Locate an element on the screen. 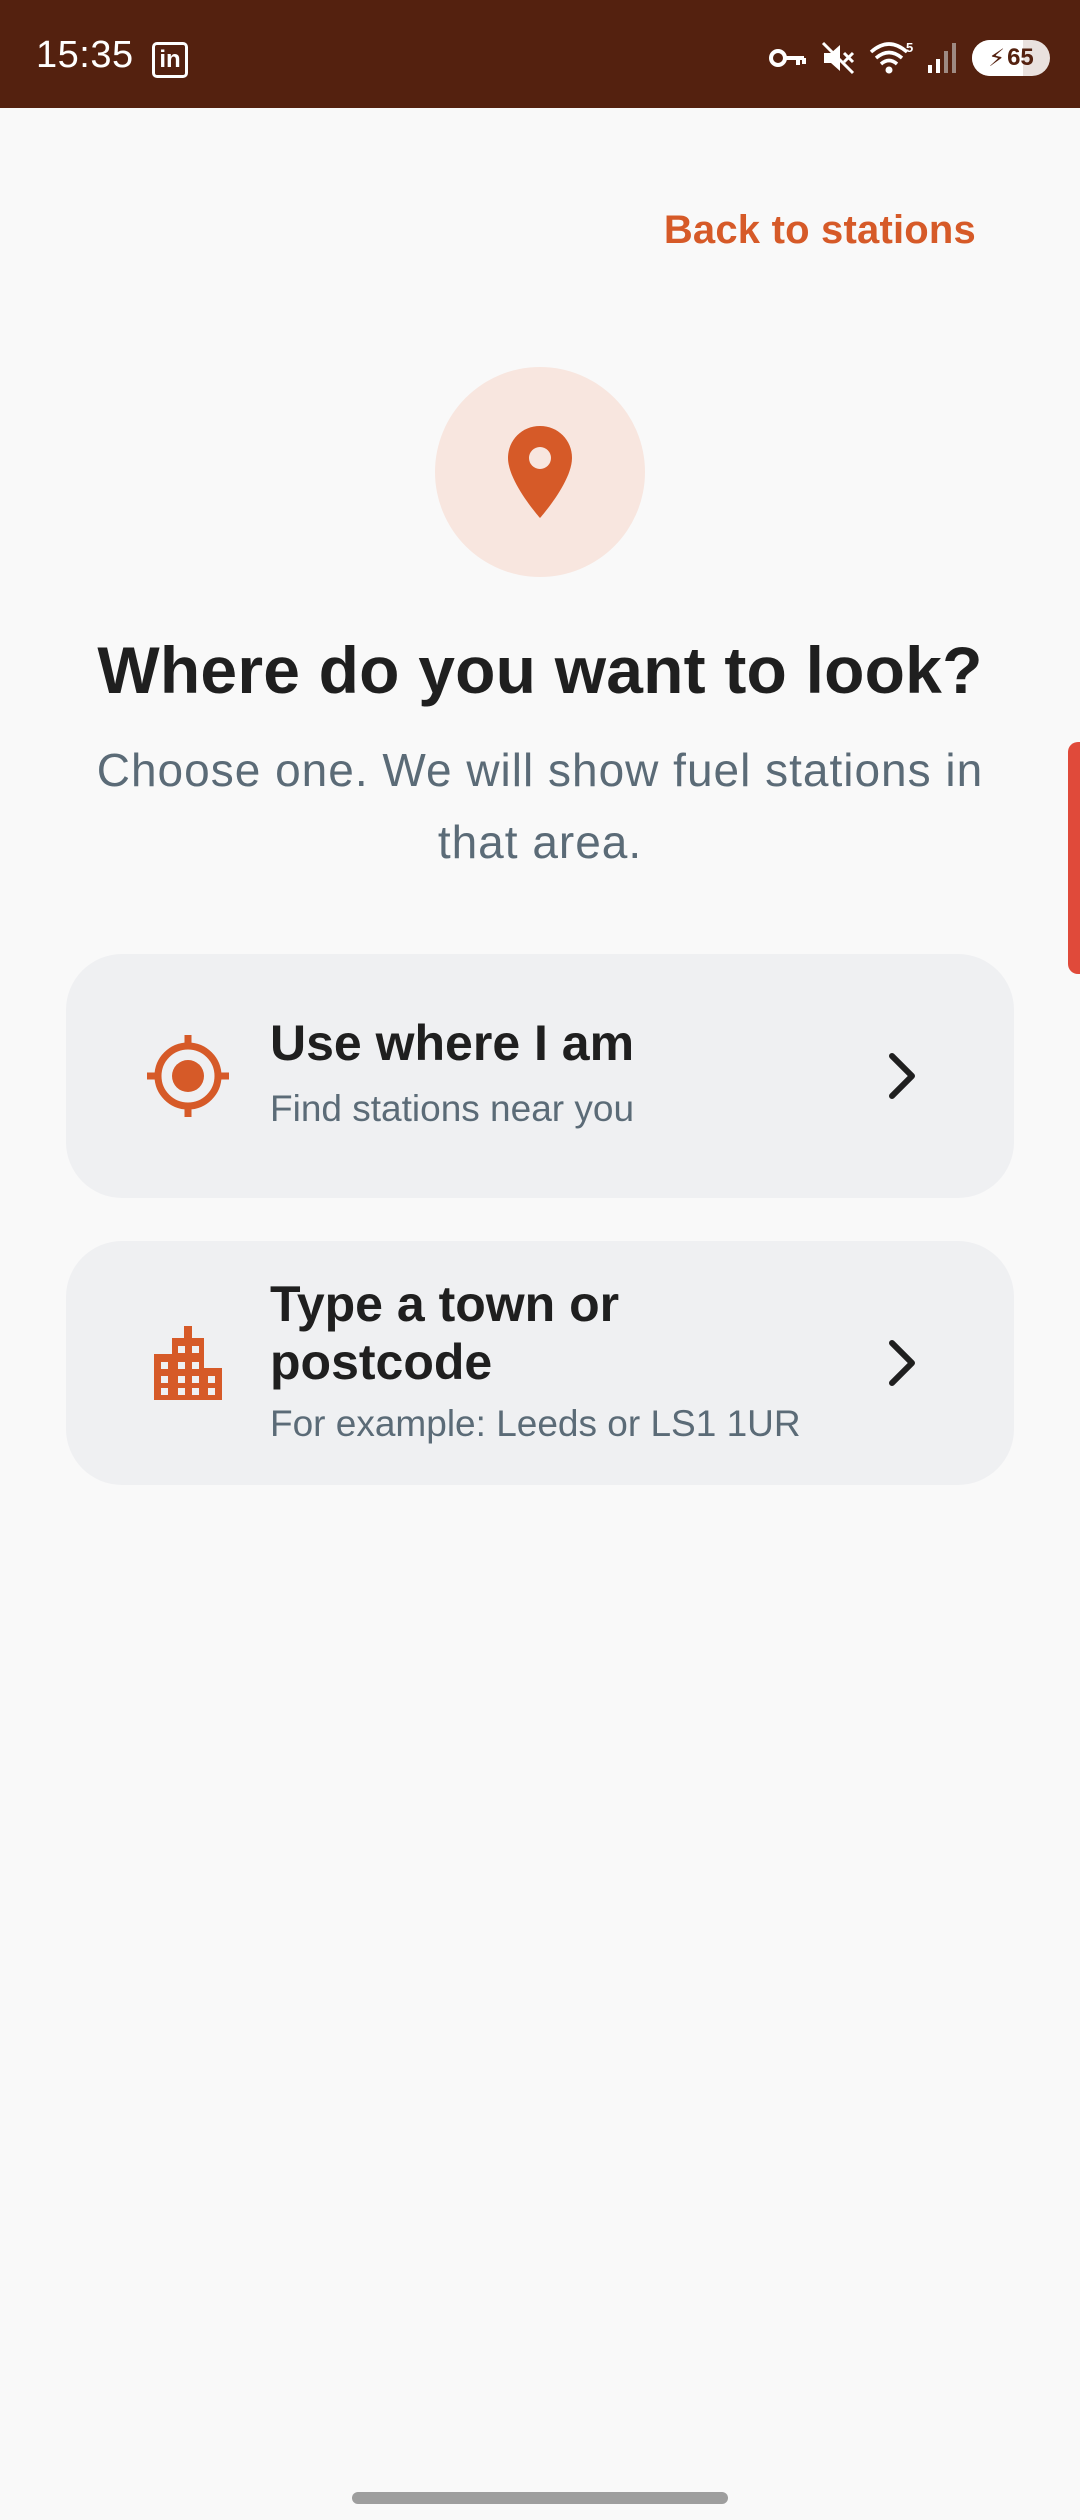 Image resolution: width=1080 pixels, height=2520 pixels. option-subtitle: For example: Leeds or LS1 1UR is located at coordinates (535, 1423).